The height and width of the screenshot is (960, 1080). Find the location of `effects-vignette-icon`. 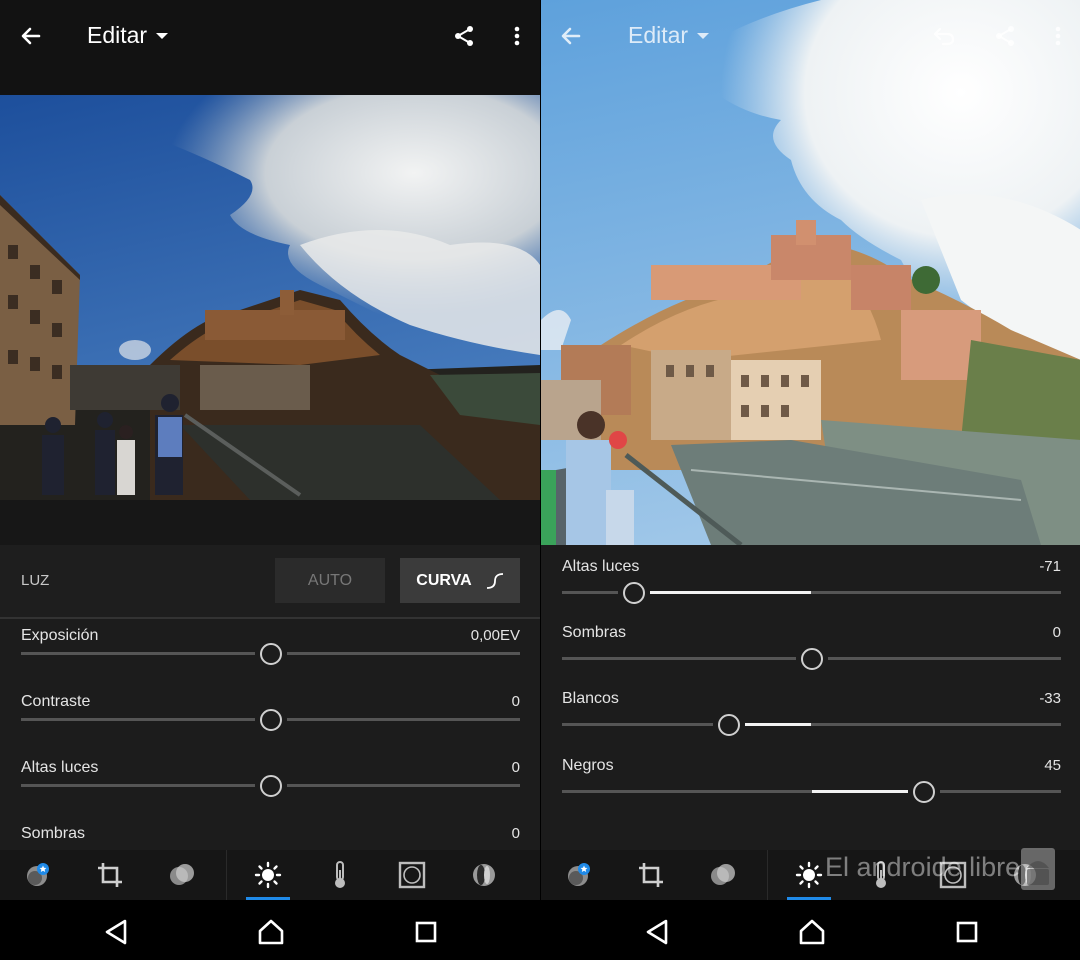

effects-vignette-icon is located at coordinates (412, 875).